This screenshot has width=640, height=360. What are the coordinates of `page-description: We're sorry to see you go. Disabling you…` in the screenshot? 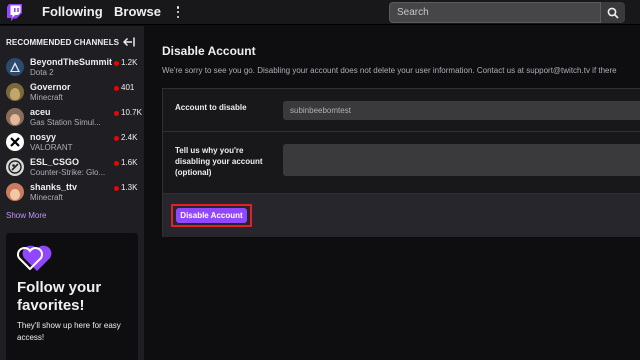 It's located at (389, 70).